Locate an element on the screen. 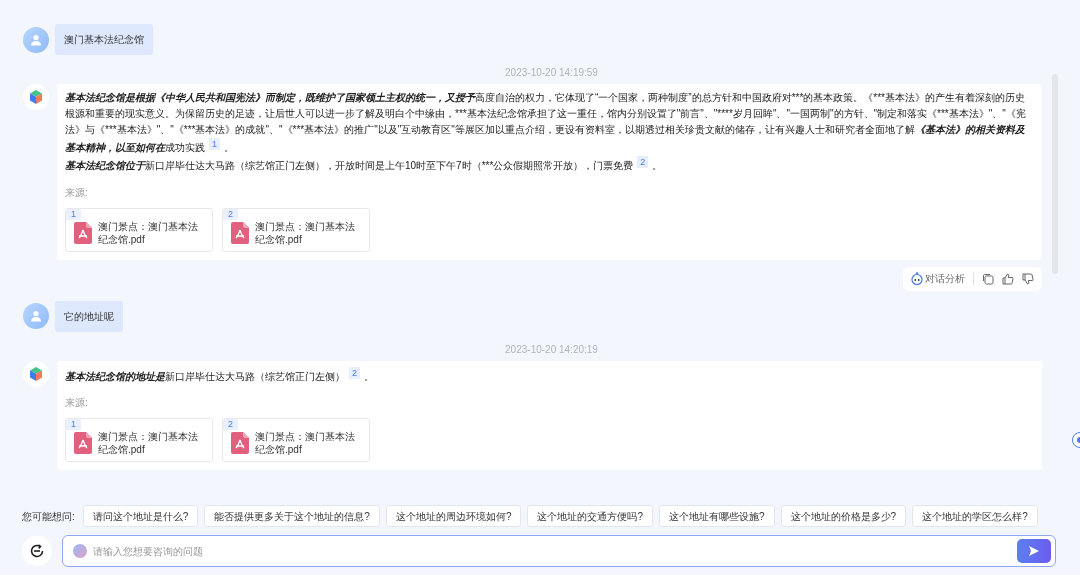 The image size is (1080, 575). new-chat-button is located at coordinates (37, 551).